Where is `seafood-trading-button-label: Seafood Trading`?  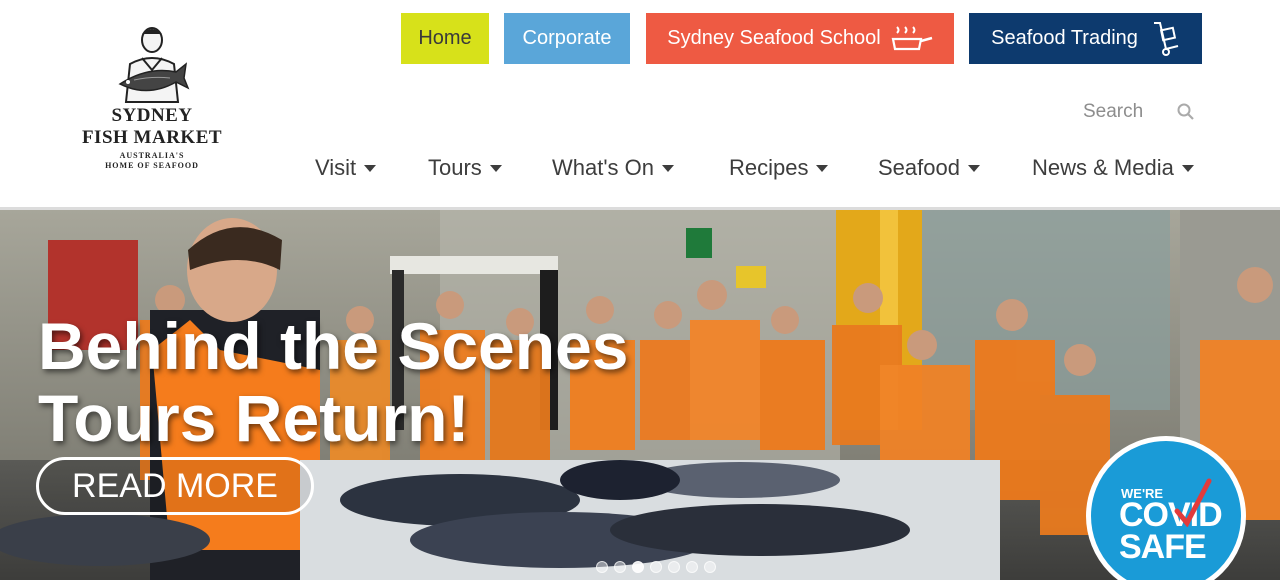 seafood-trading-button-label: Seafood Trading is located at coordinates (1064, 38).